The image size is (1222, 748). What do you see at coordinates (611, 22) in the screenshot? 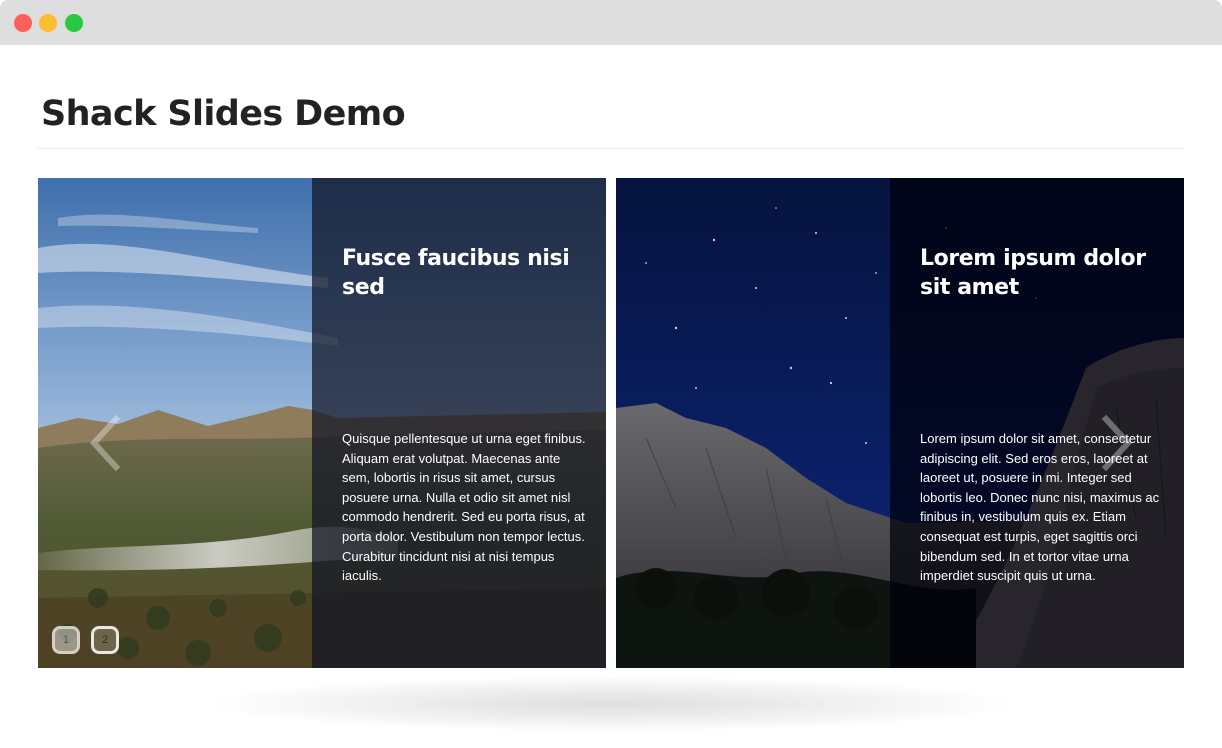
I see `title-bar` at bounding box center [611, 22].